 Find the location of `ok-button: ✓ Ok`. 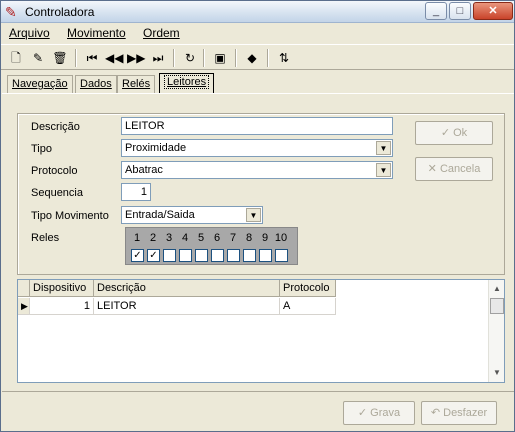

ok-button: ✓ Ok is located at coordinates (454, 133).